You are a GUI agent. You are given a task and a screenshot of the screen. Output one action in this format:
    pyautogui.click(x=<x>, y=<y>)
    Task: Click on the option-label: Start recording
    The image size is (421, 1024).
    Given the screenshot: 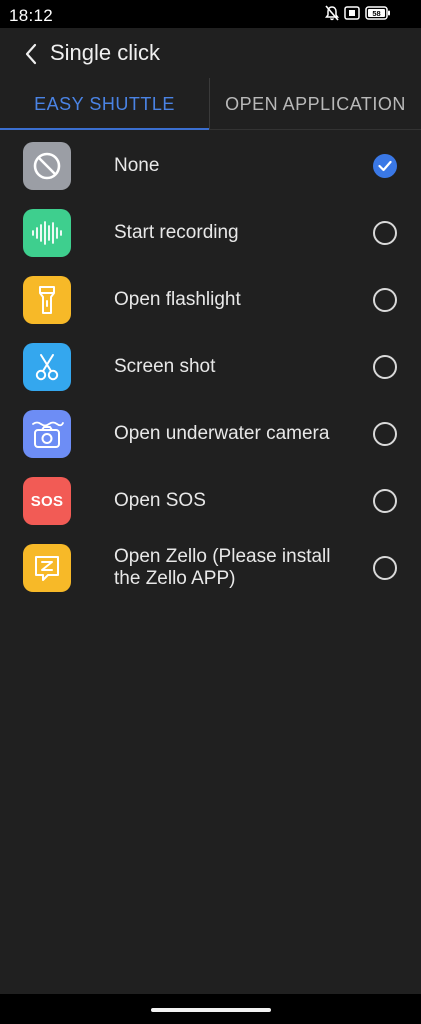 What is the action you would take?
    pyautogui.click(x=176, y=232)
    